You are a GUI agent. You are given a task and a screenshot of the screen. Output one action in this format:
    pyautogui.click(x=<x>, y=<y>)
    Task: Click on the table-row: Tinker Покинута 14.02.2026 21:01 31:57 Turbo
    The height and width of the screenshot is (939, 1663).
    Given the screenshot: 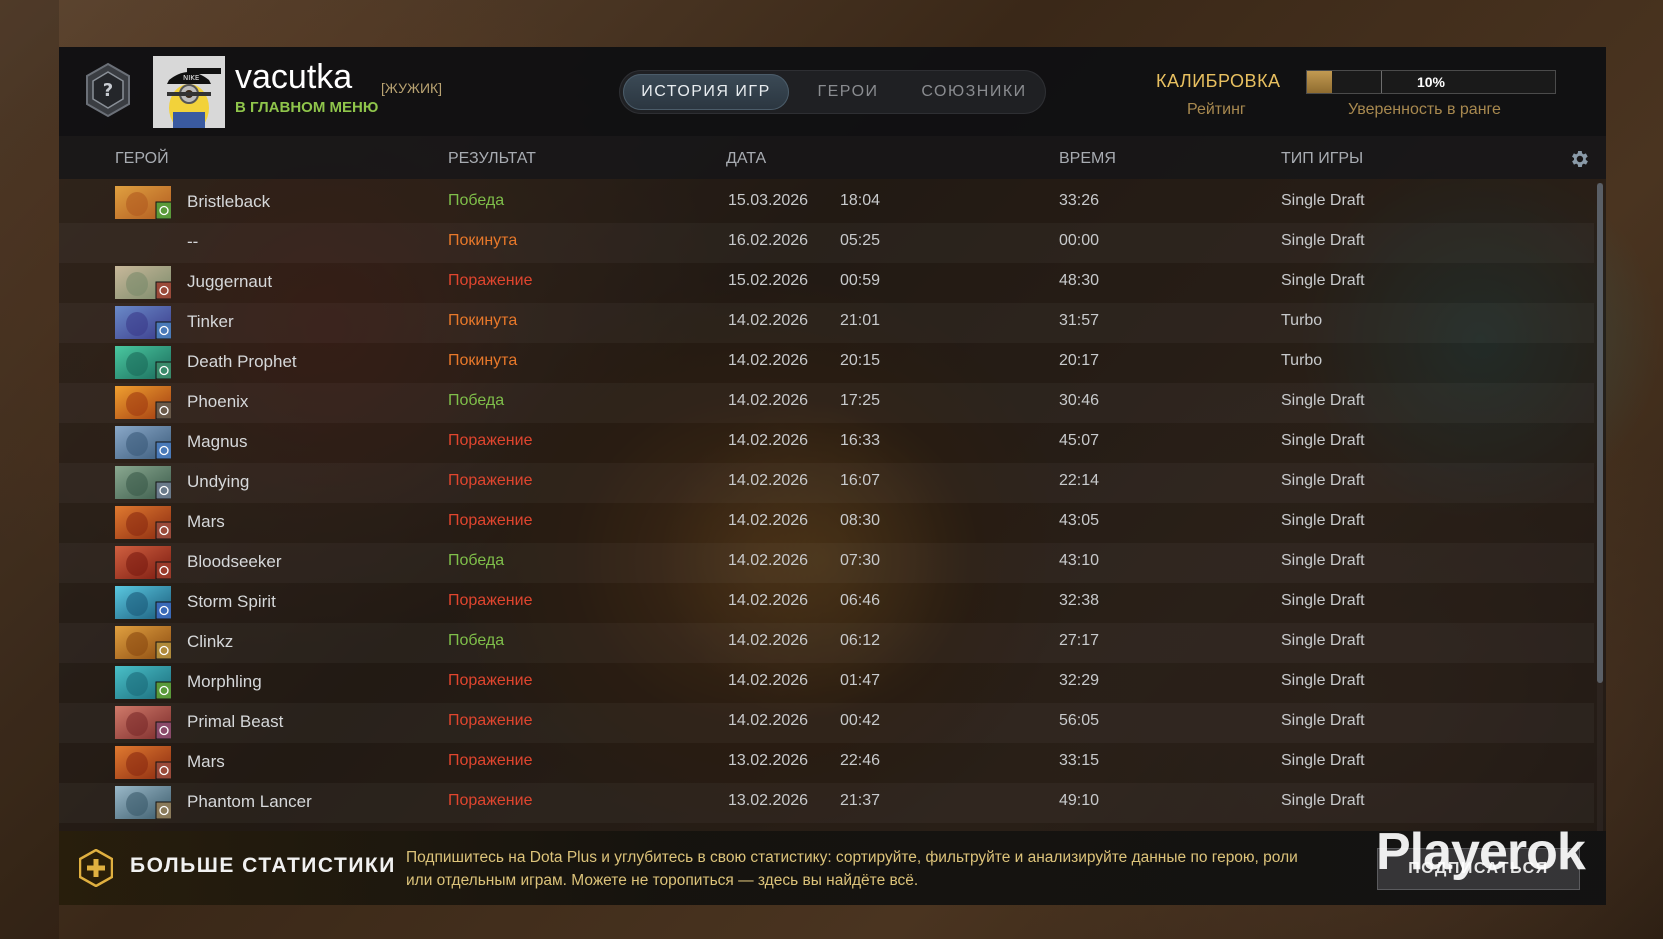 What is the action you would take?
    pyautogui.click(x=826, y=323)
    